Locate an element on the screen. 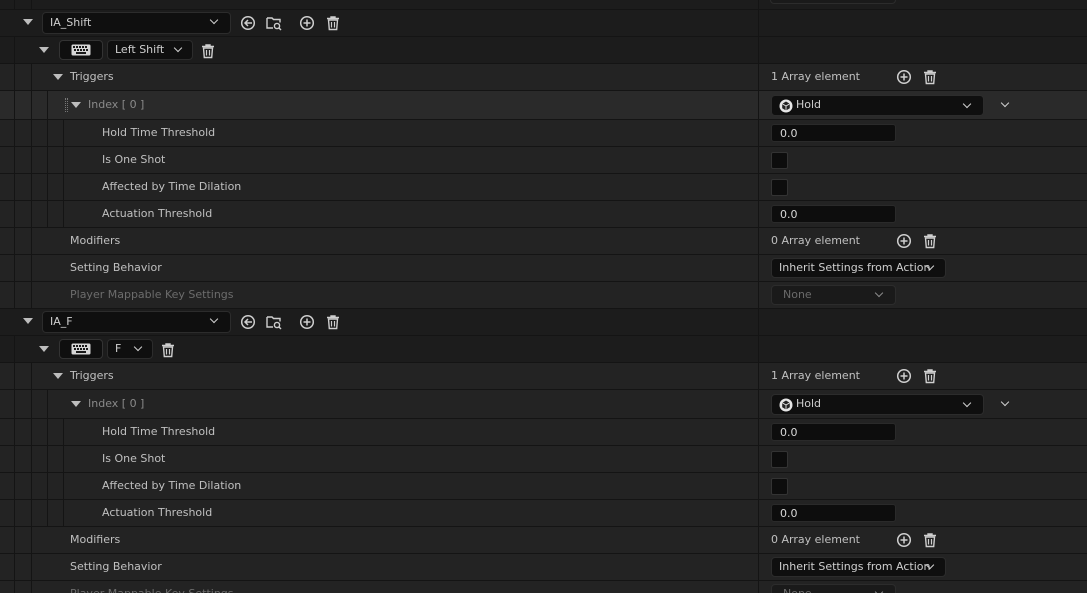 Image resolution: width=1087 pixels, height=593 pixels. action-name: IA_F is located at coordinates (61, 321).